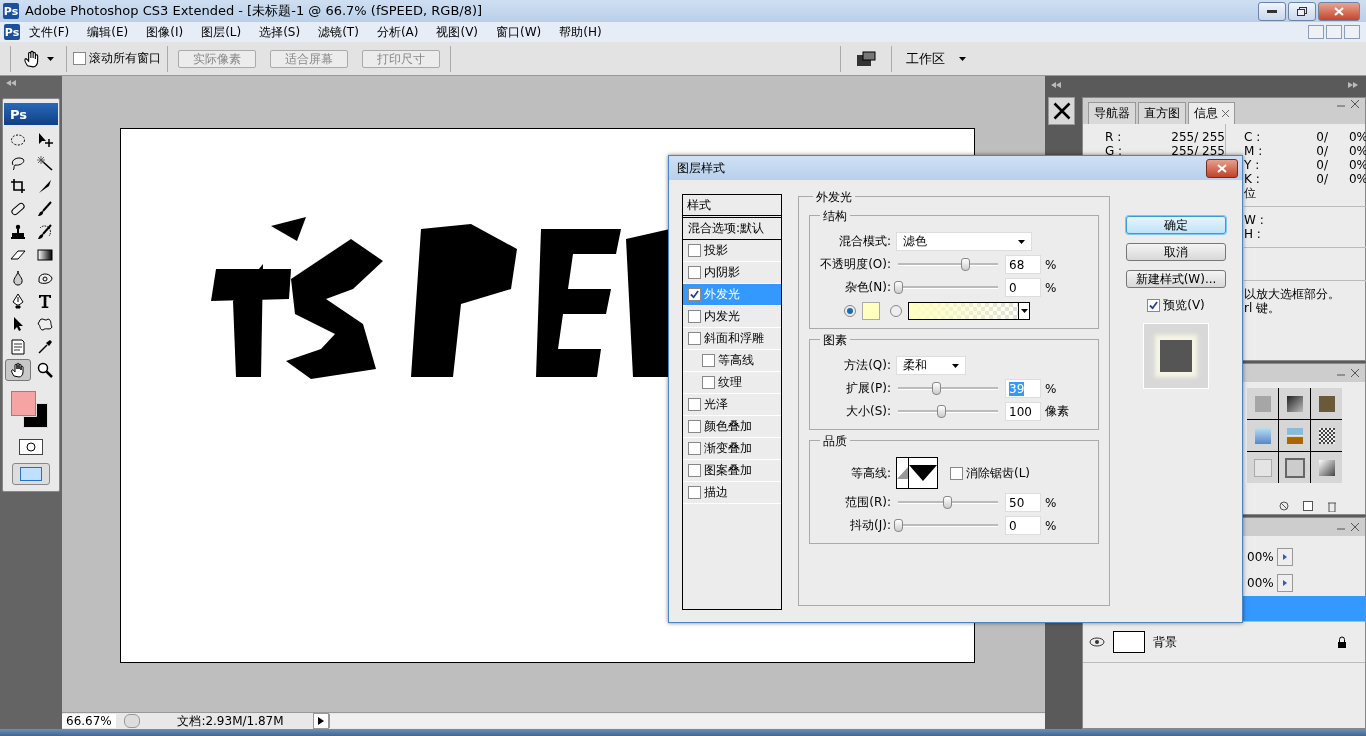 The height and width of the screenshot is (736, 1366). I want to click on horizontal-scrollbar, so click(687, 721).